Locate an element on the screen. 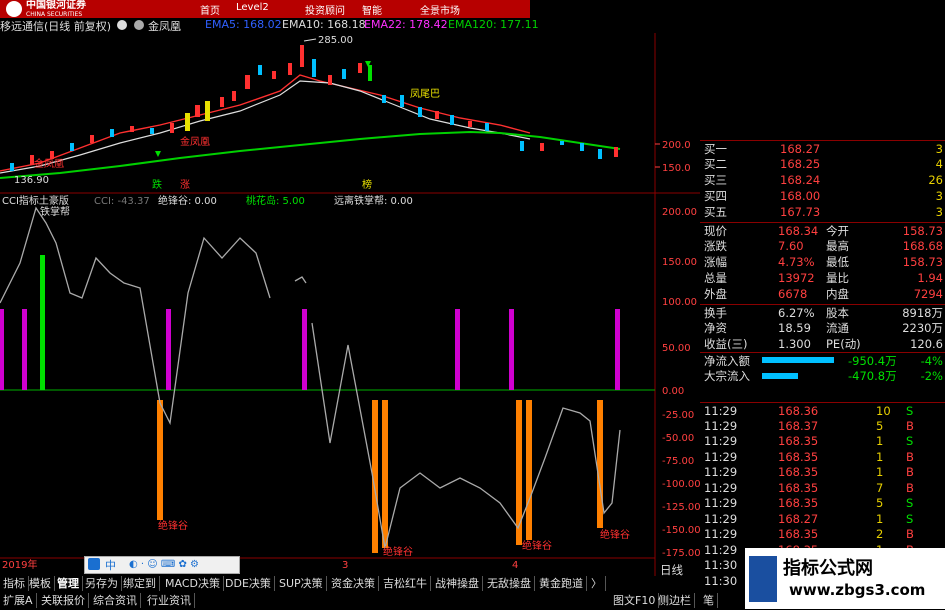 This screenshot has height=610, width=945. bid-price: 167.73 is located at coordinates (800, 212).